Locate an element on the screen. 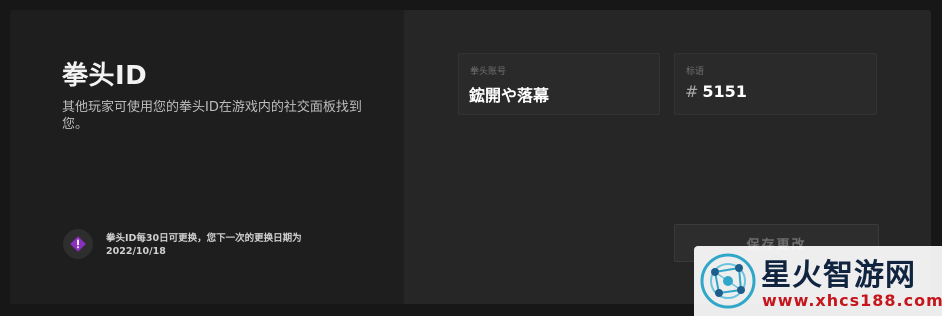 Image resolution: width=942 pixels, height=316 pixels. site-watermark: 星火智游网 www.xhcs188.com is located at coordinates (818, 281).